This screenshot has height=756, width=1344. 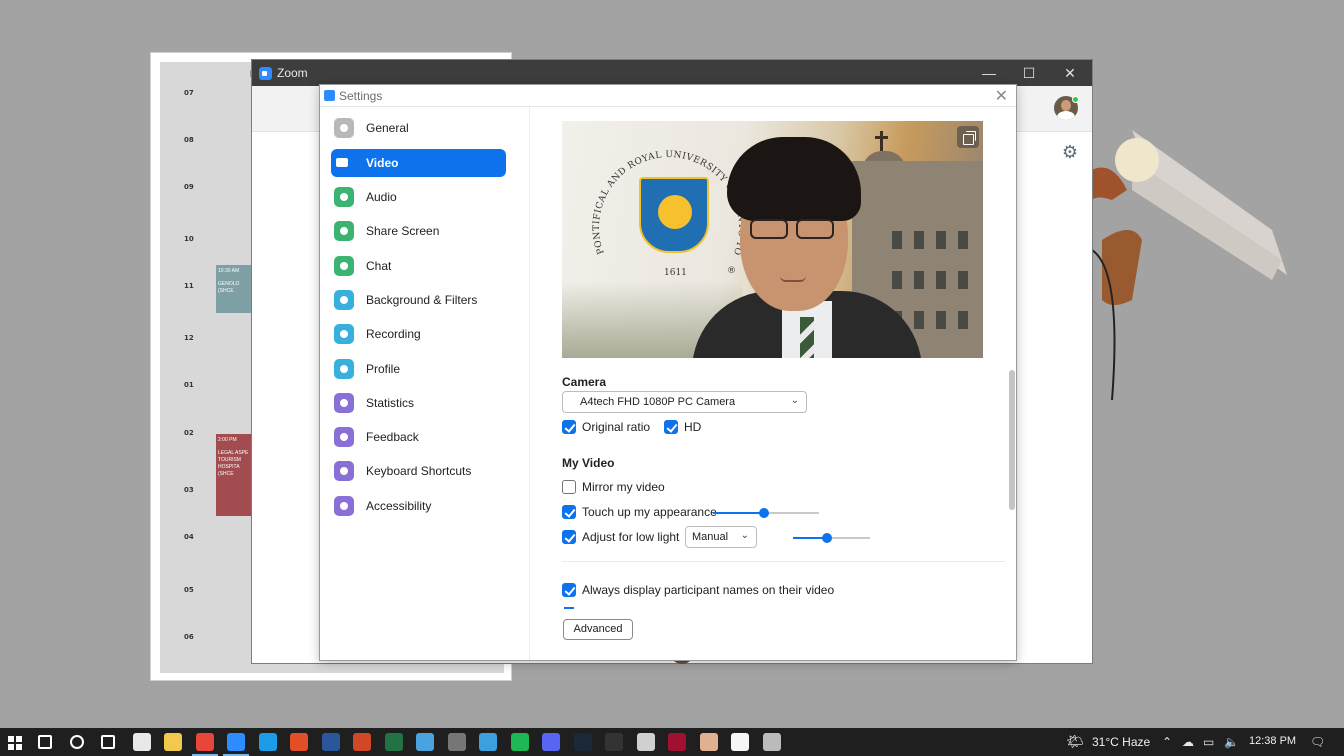 I want to click on touch-up-checkbox: Touch up my appearance, so click(x=639, y=513).